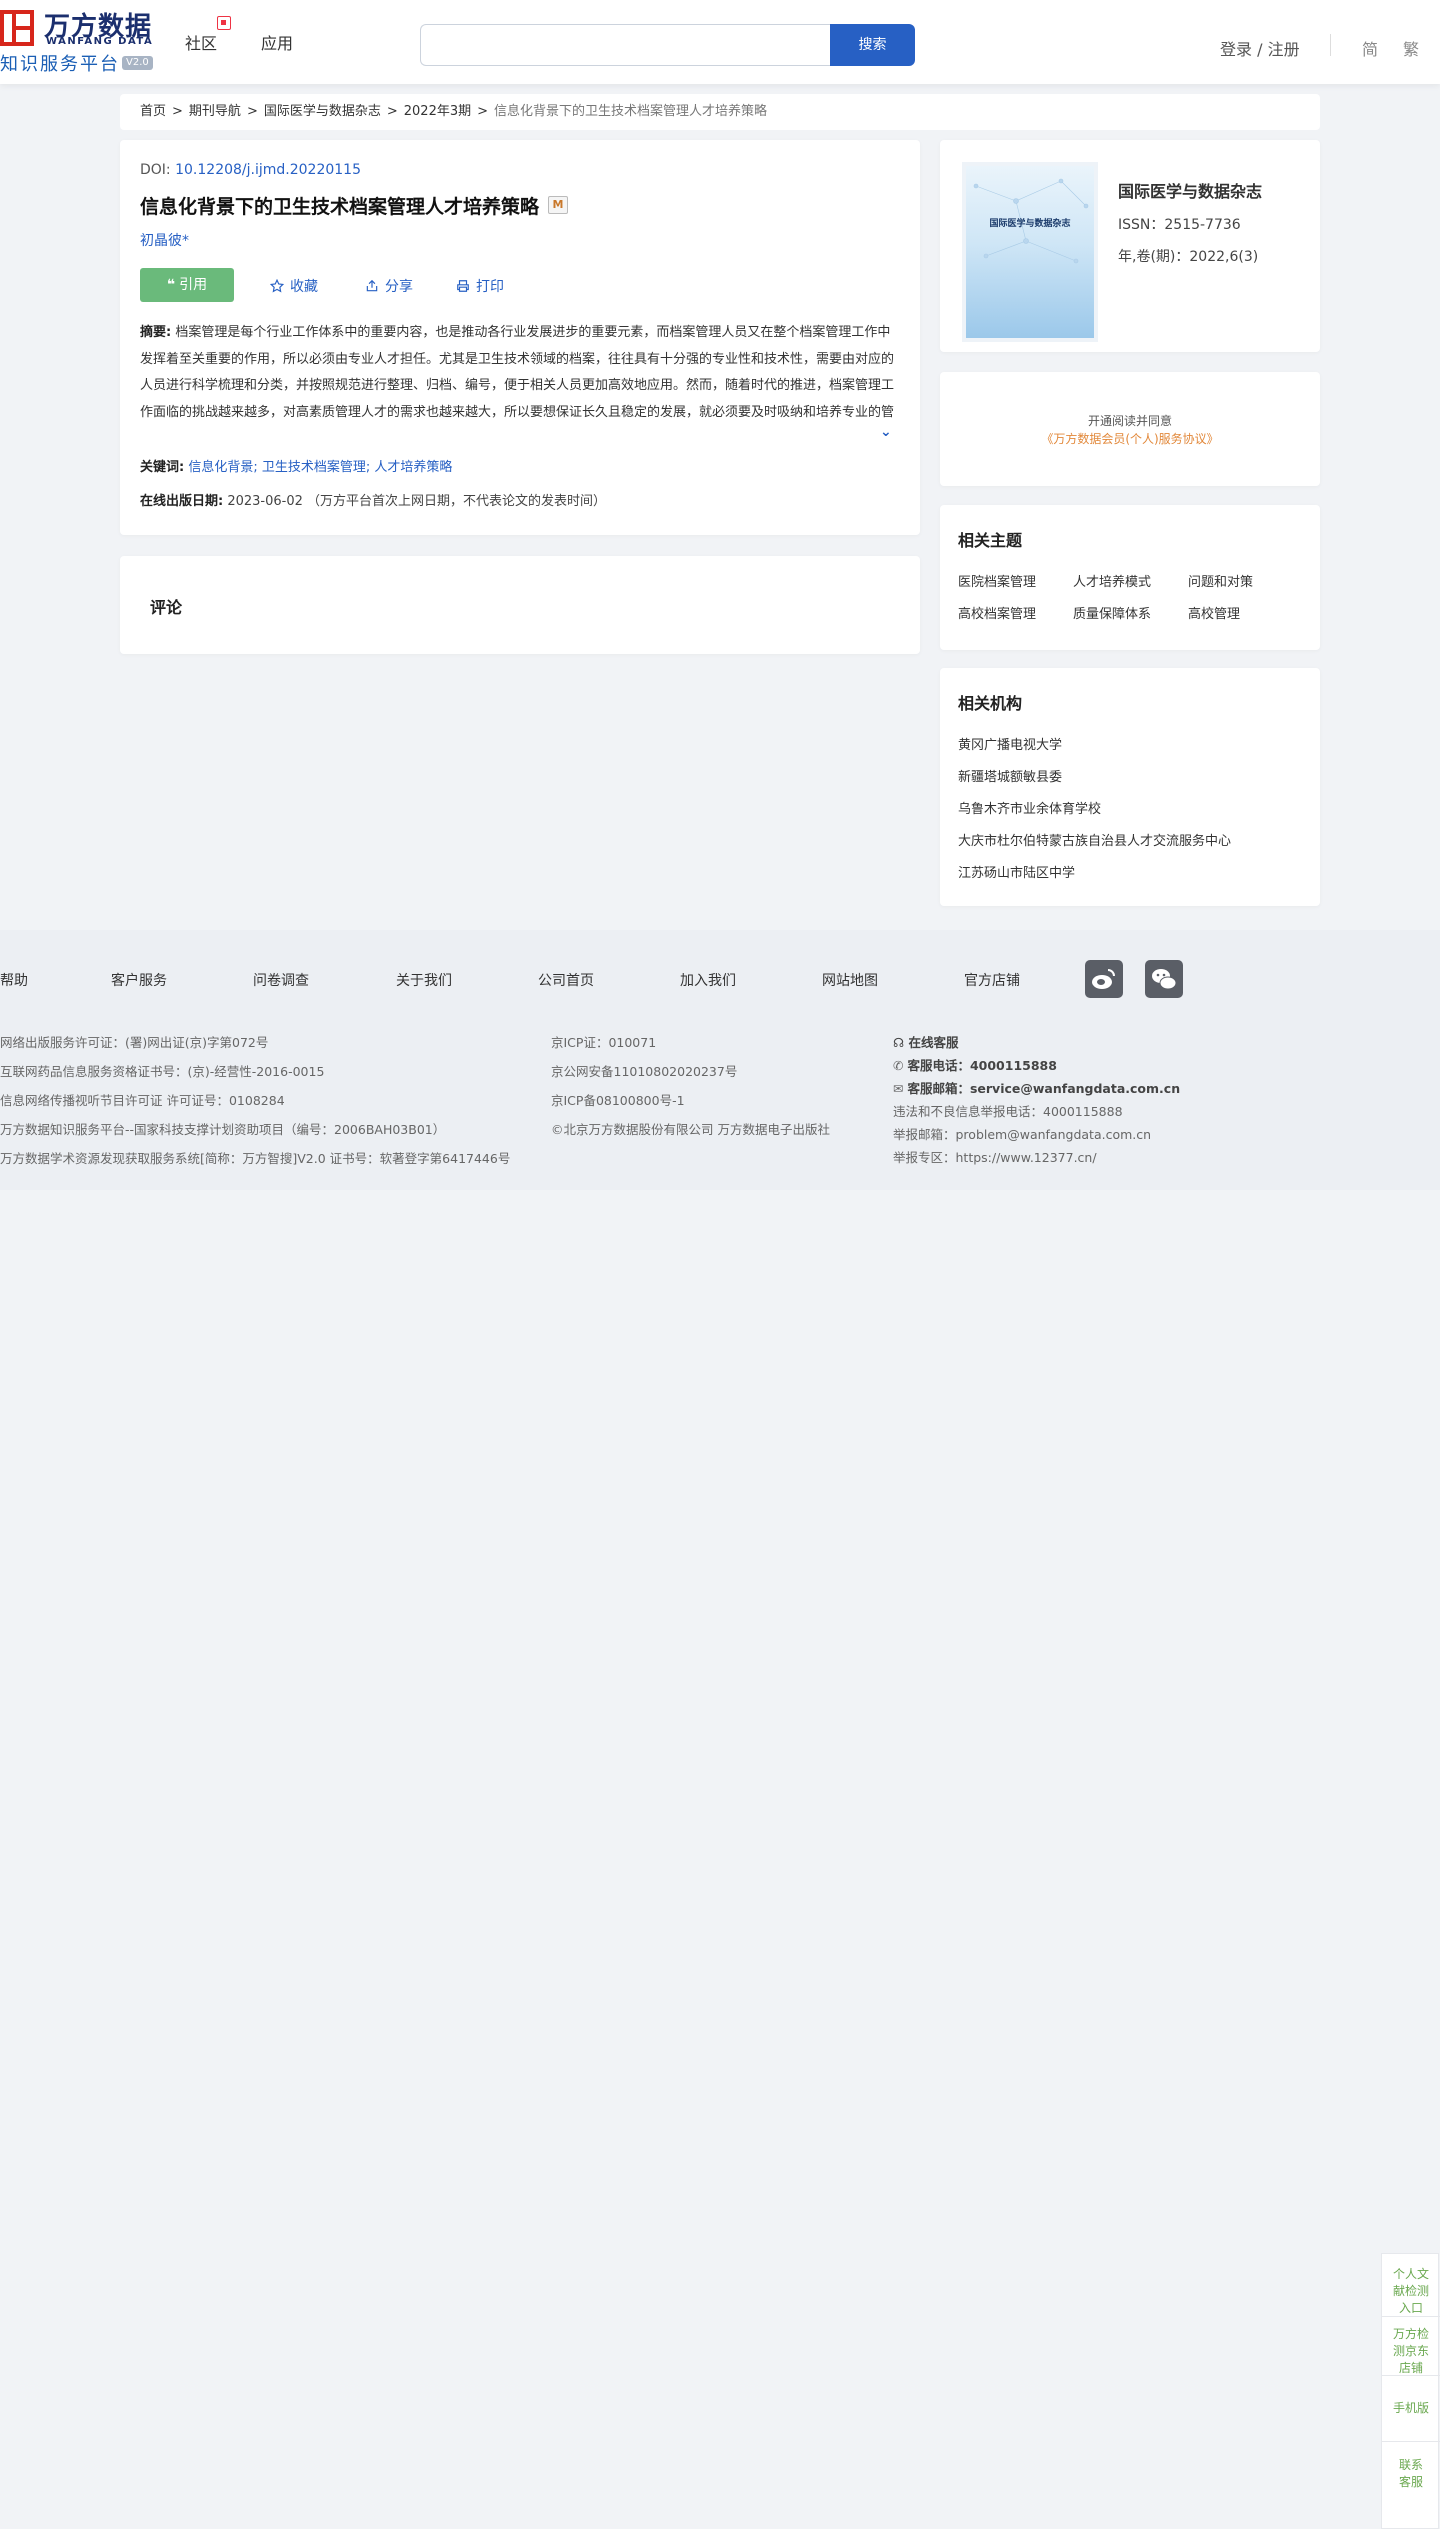  What do you see at coordinates (850, 980) in the screenshot?
I see `footer-link-sitemap: 网站地图` at bounding box center [850, 980].